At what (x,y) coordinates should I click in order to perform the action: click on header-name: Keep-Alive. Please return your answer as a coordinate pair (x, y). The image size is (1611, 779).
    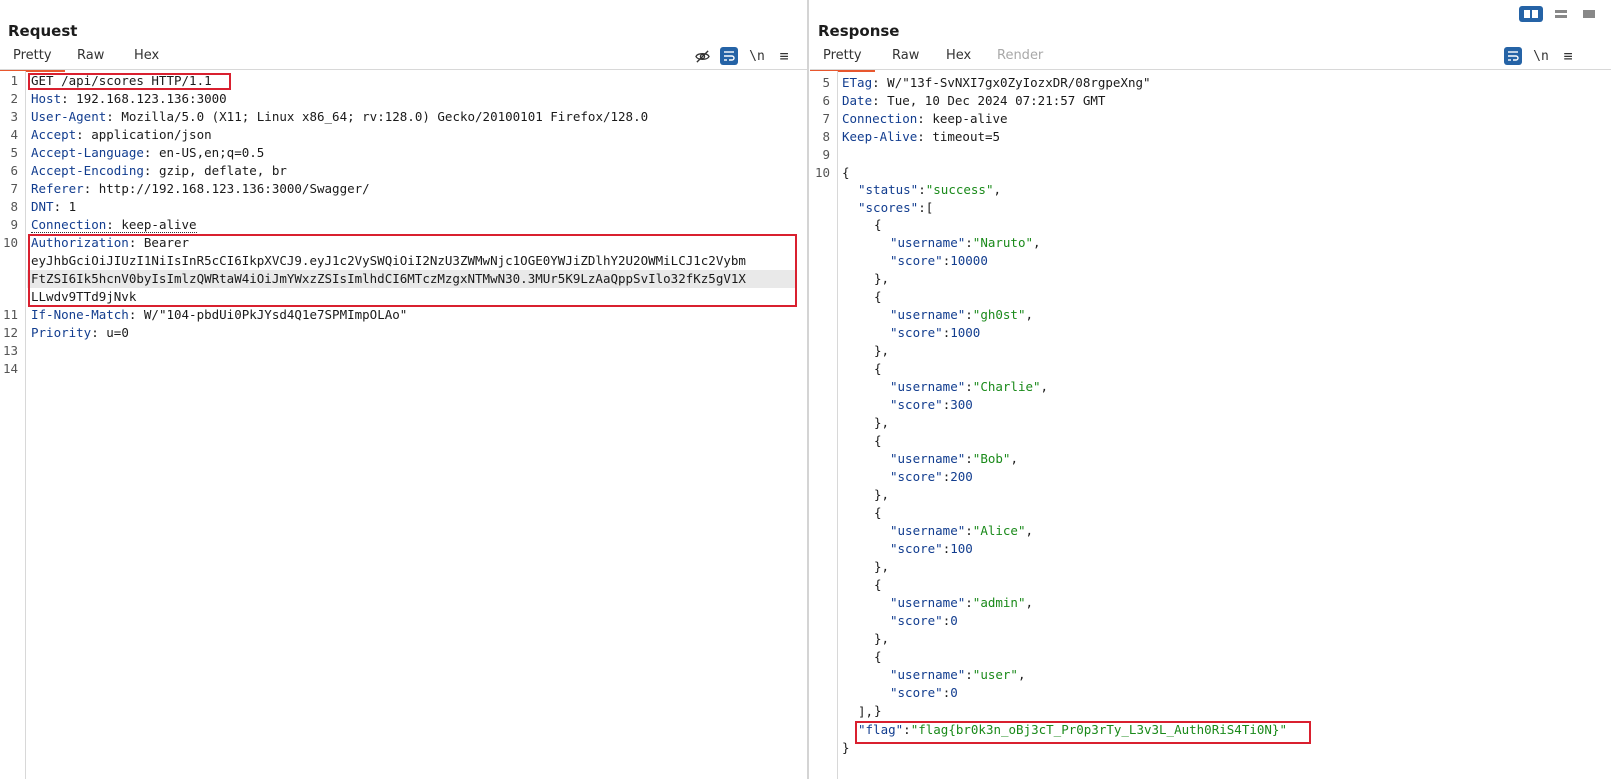
    Looking at the image, I should click on (880, 136).